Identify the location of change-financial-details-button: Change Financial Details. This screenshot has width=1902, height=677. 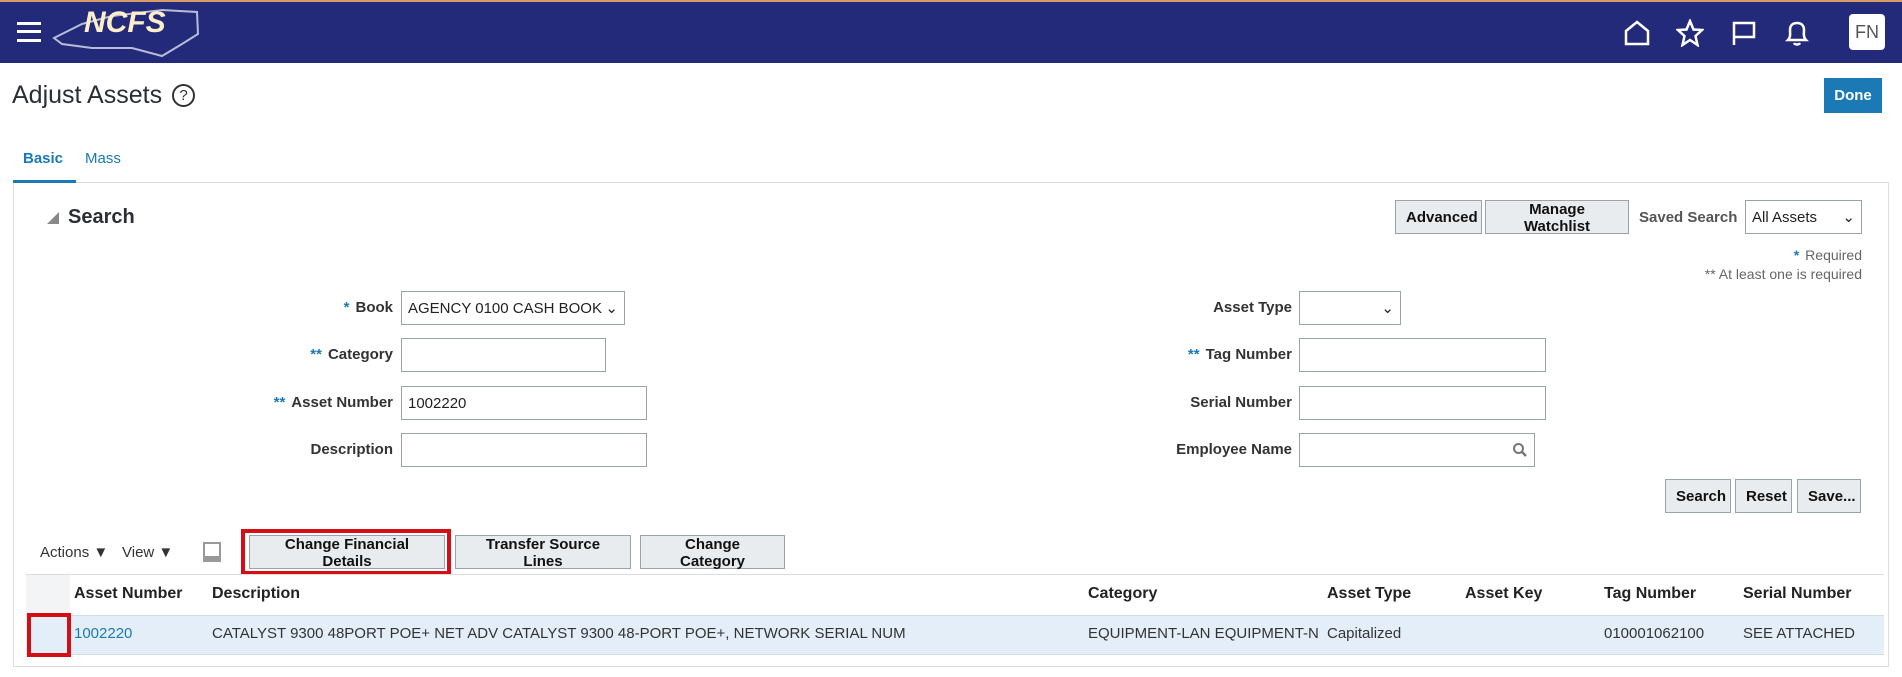
(347, 552).